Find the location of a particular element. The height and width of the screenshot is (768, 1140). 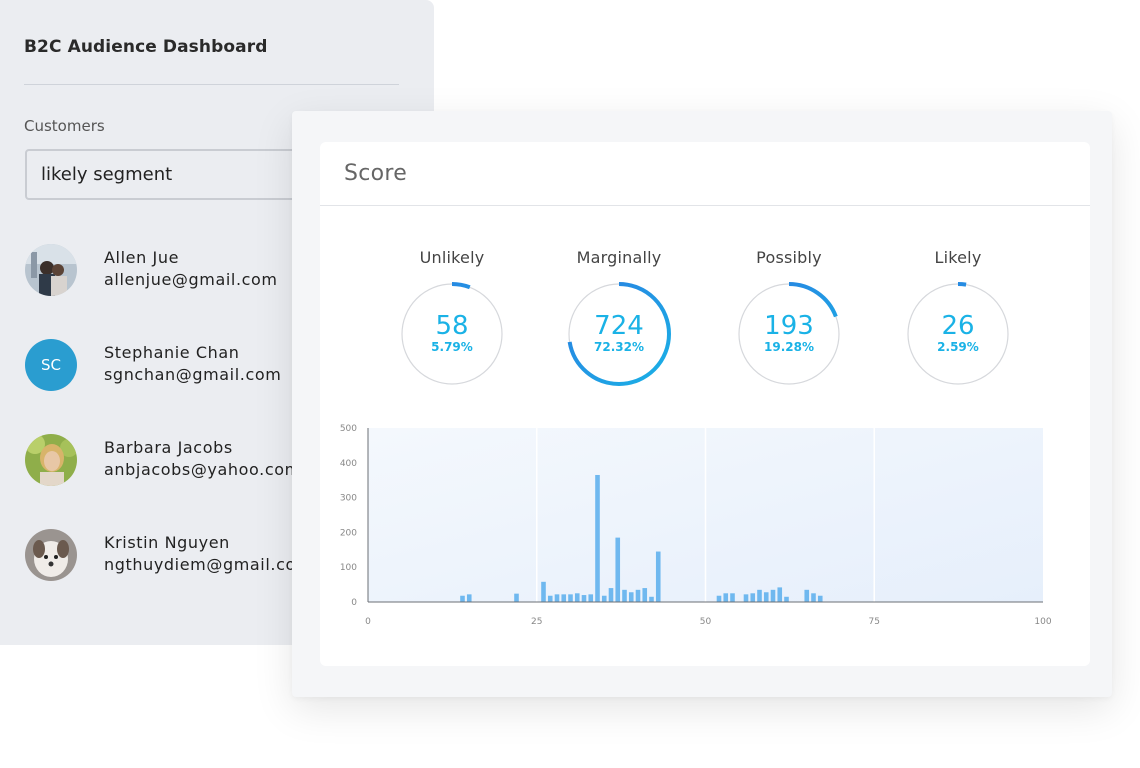

gauge-percent: 5.79% is located at coordinates (452, 347).